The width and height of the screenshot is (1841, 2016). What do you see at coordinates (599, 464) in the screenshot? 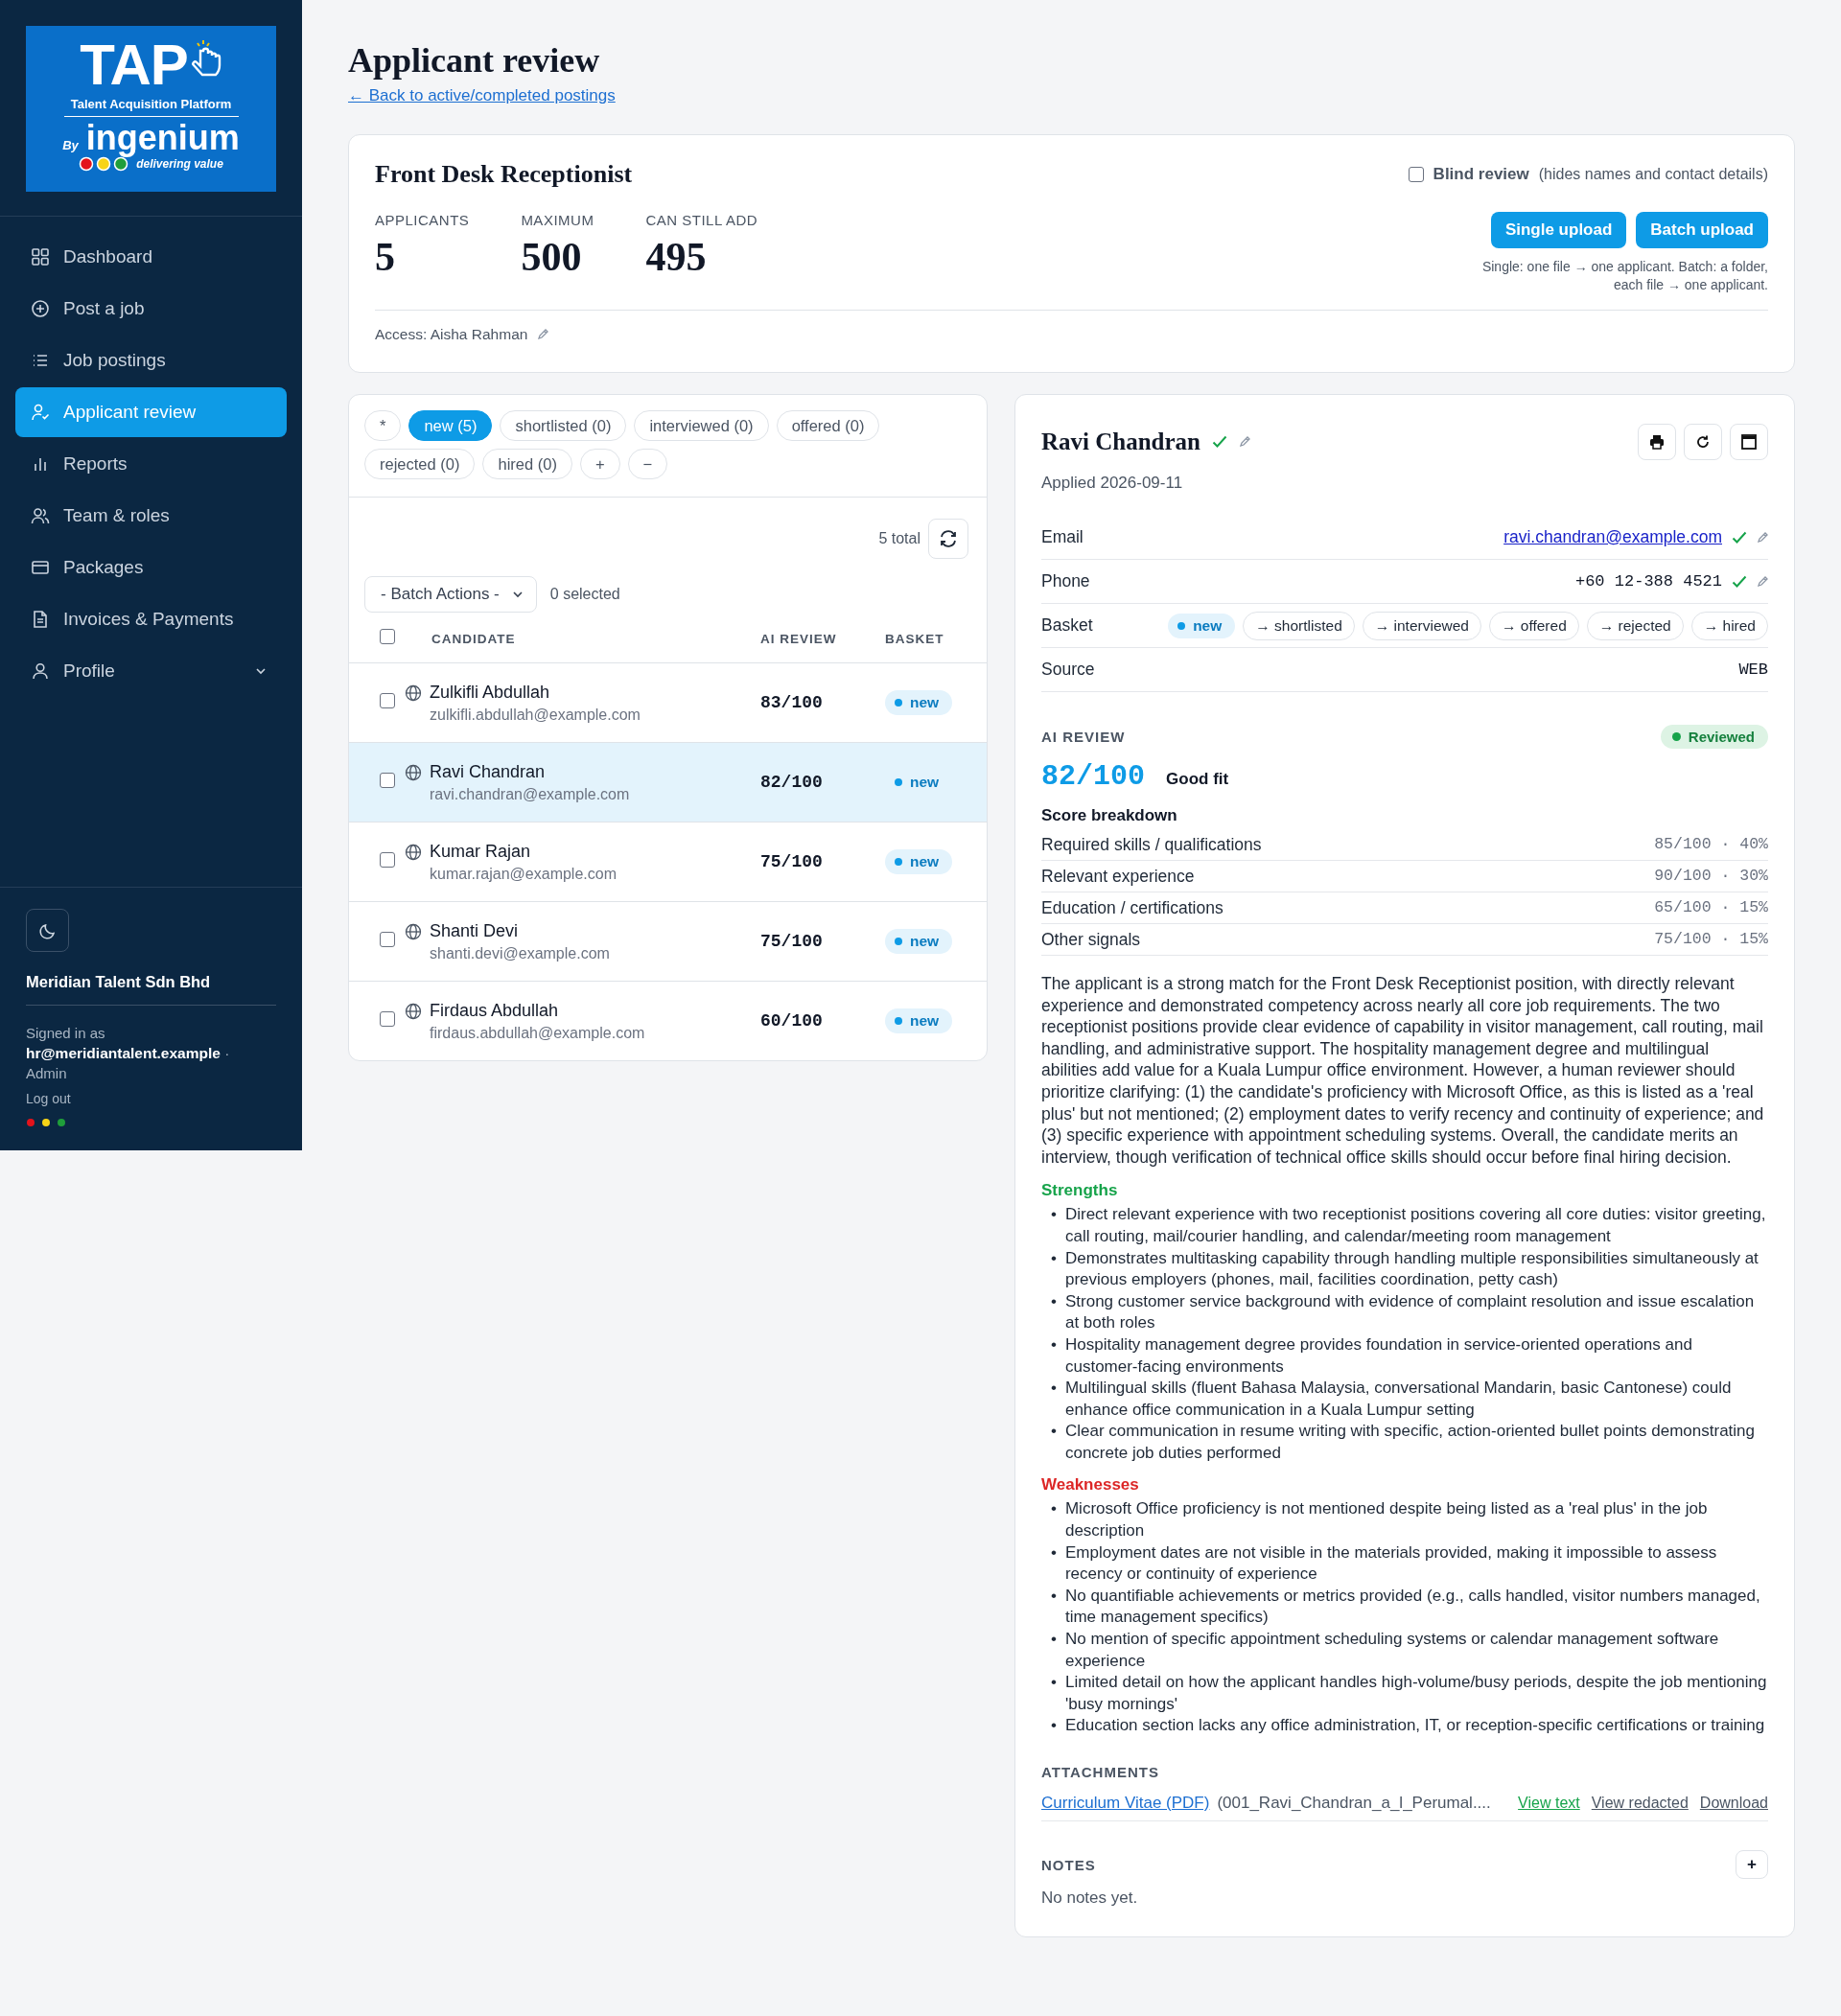
I see `filter-chip: +` at bounding box center [599, 464].